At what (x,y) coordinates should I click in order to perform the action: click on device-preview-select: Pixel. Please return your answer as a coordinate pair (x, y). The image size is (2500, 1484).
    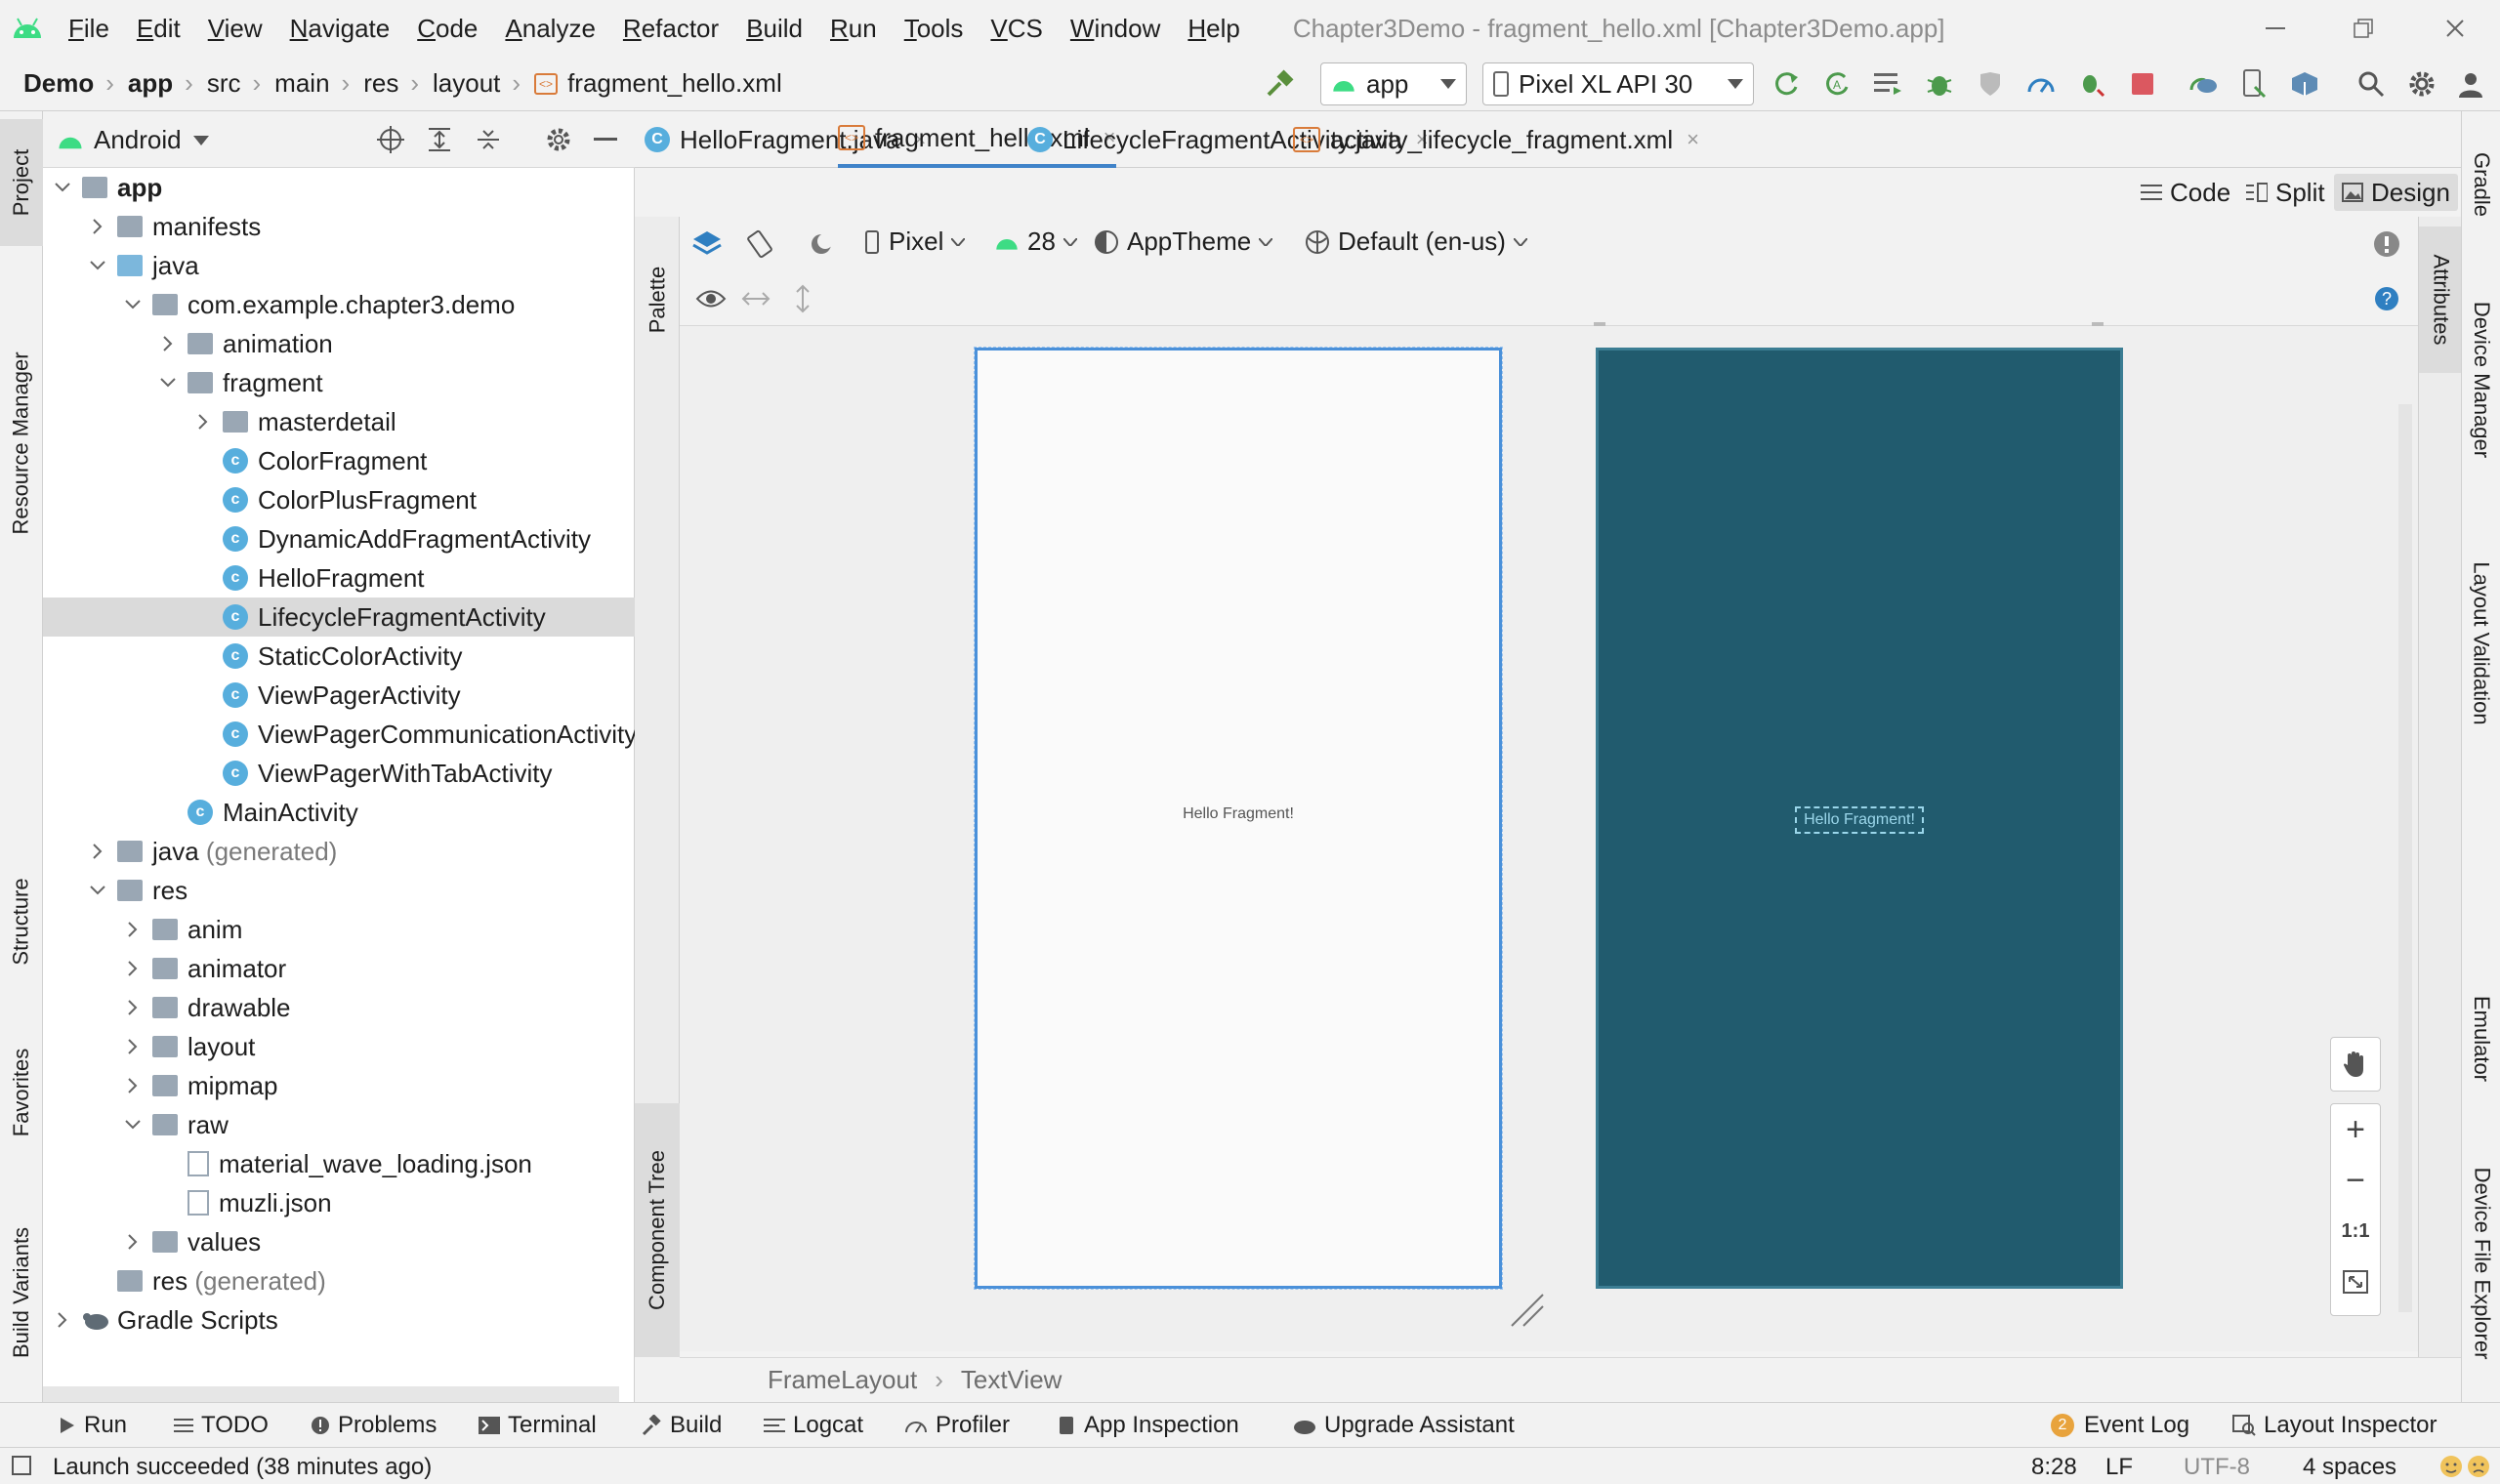
    Looking at the image, I should click on (915, 242).